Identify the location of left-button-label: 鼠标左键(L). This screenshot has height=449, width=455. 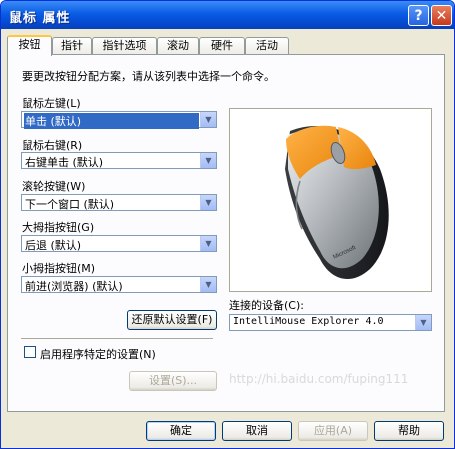
(51, 103).